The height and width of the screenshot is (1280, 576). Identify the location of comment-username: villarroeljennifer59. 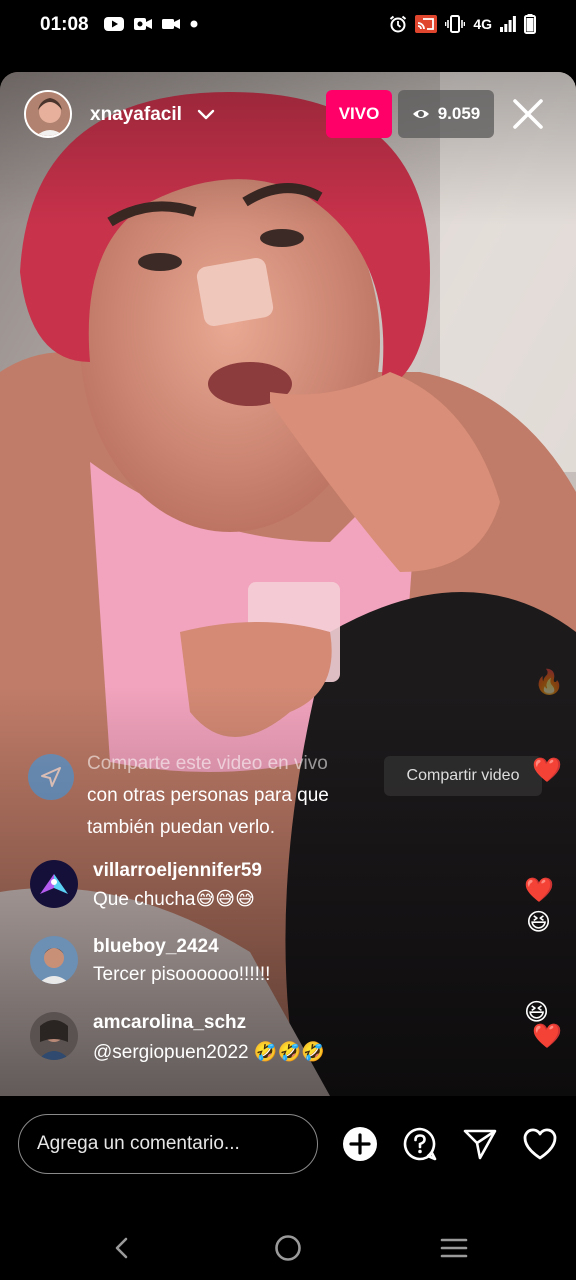
(177, 871).